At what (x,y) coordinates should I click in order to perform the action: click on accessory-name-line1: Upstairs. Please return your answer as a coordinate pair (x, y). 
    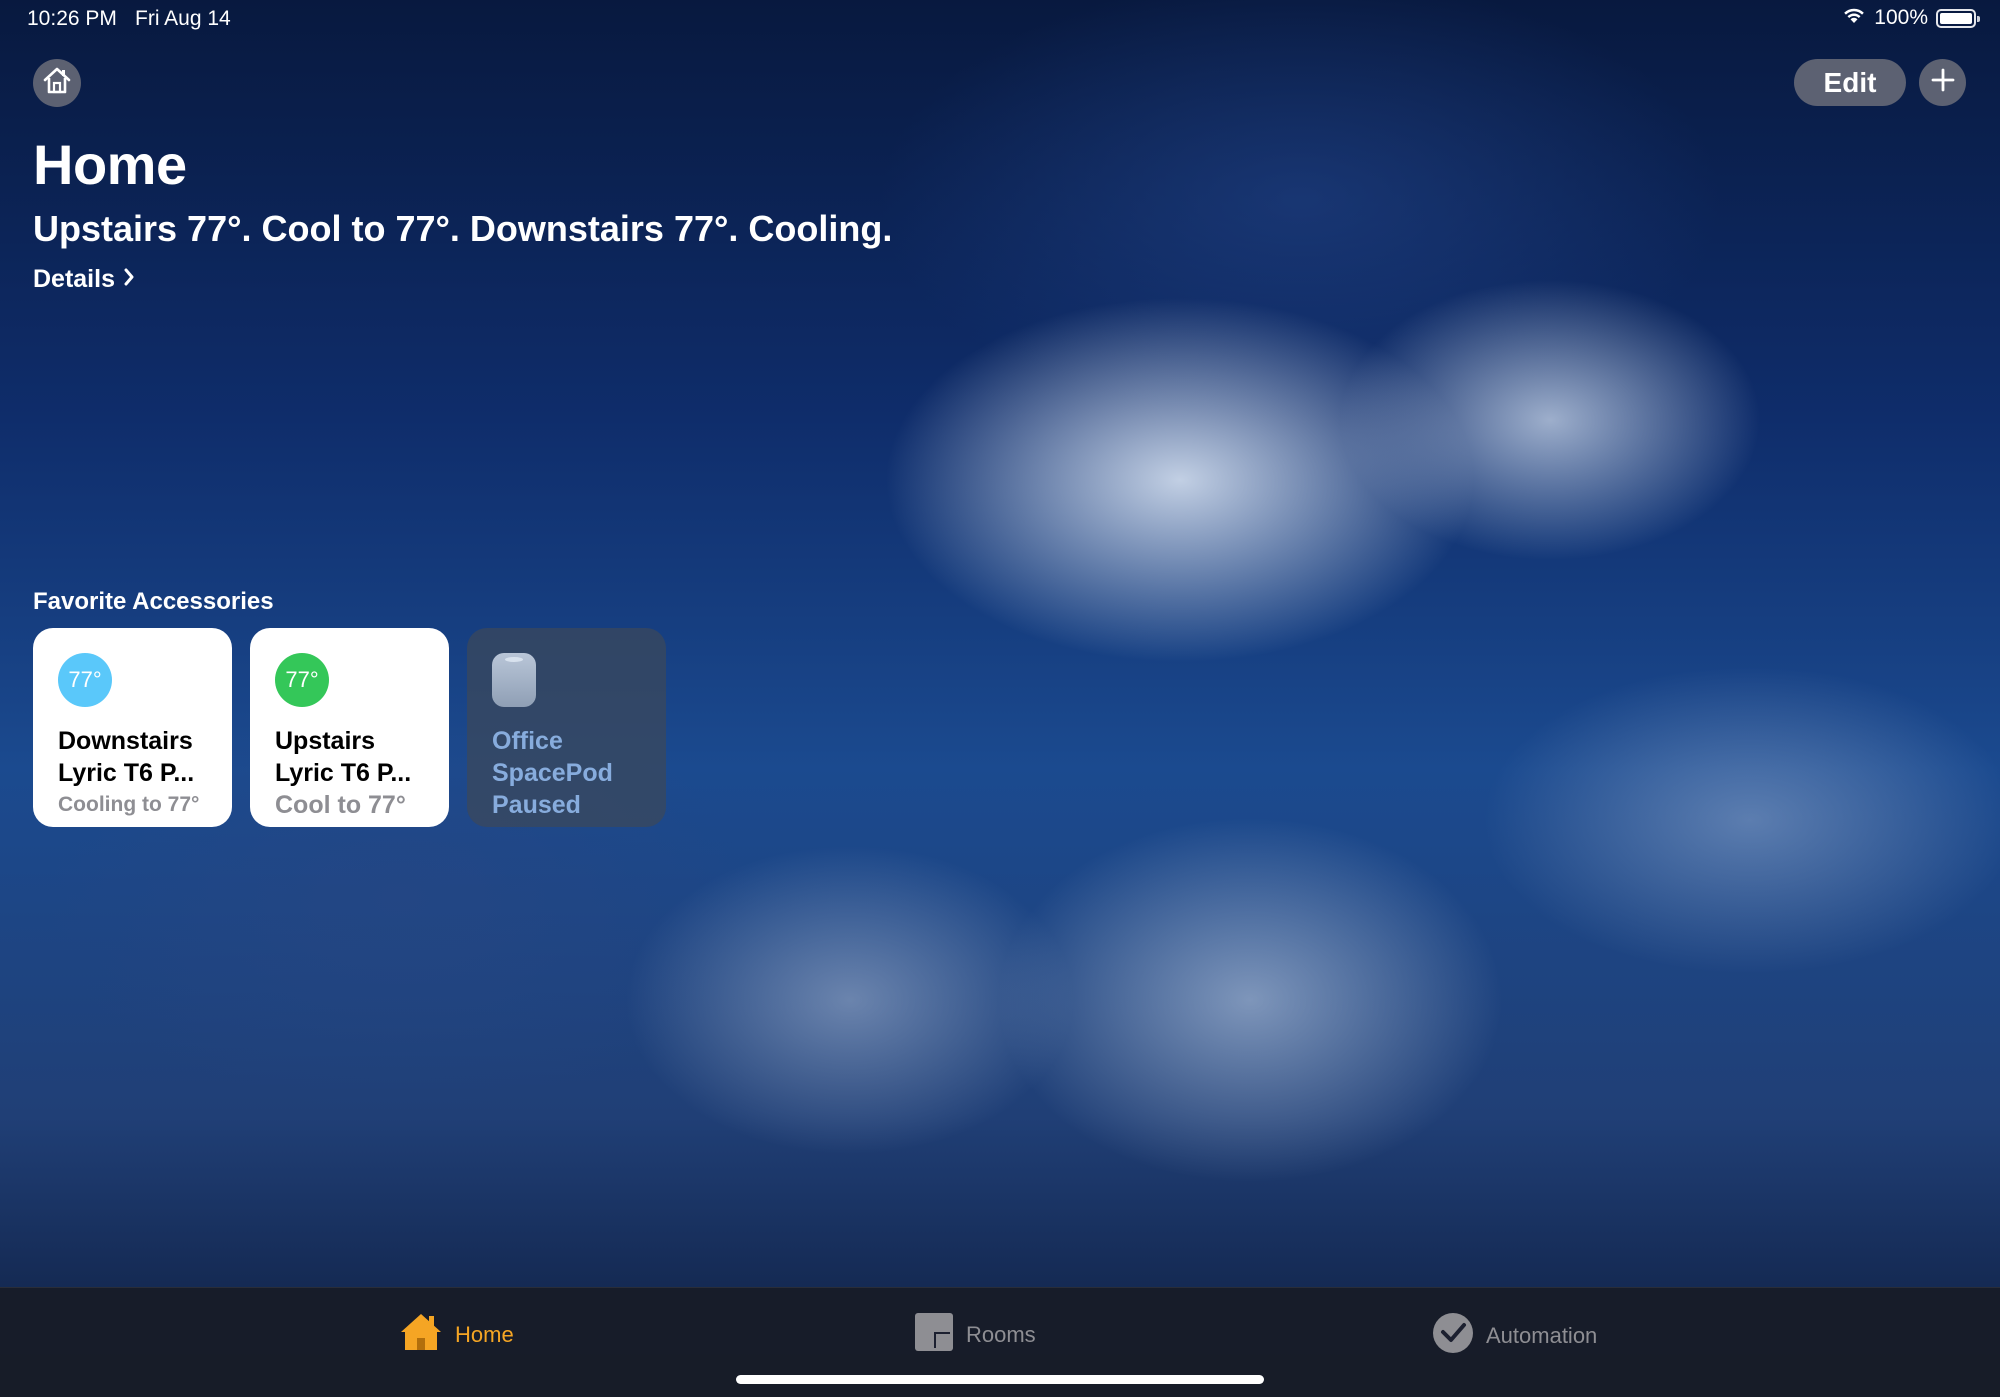
    Looking at the image, I should click on (325, 741).